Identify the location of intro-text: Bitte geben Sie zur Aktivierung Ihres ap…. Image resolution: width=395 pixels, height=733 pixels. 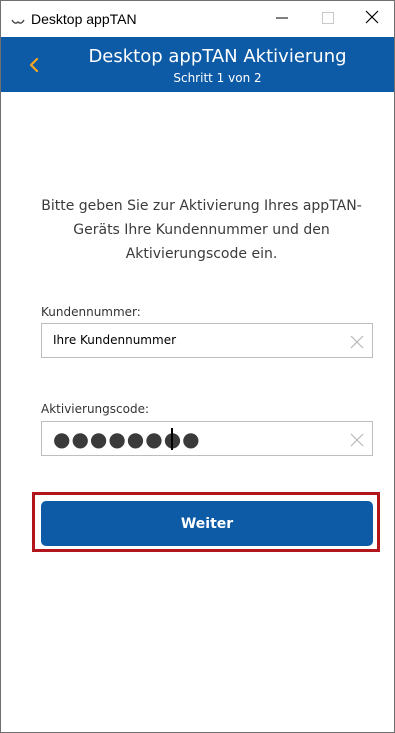
(201, 230).